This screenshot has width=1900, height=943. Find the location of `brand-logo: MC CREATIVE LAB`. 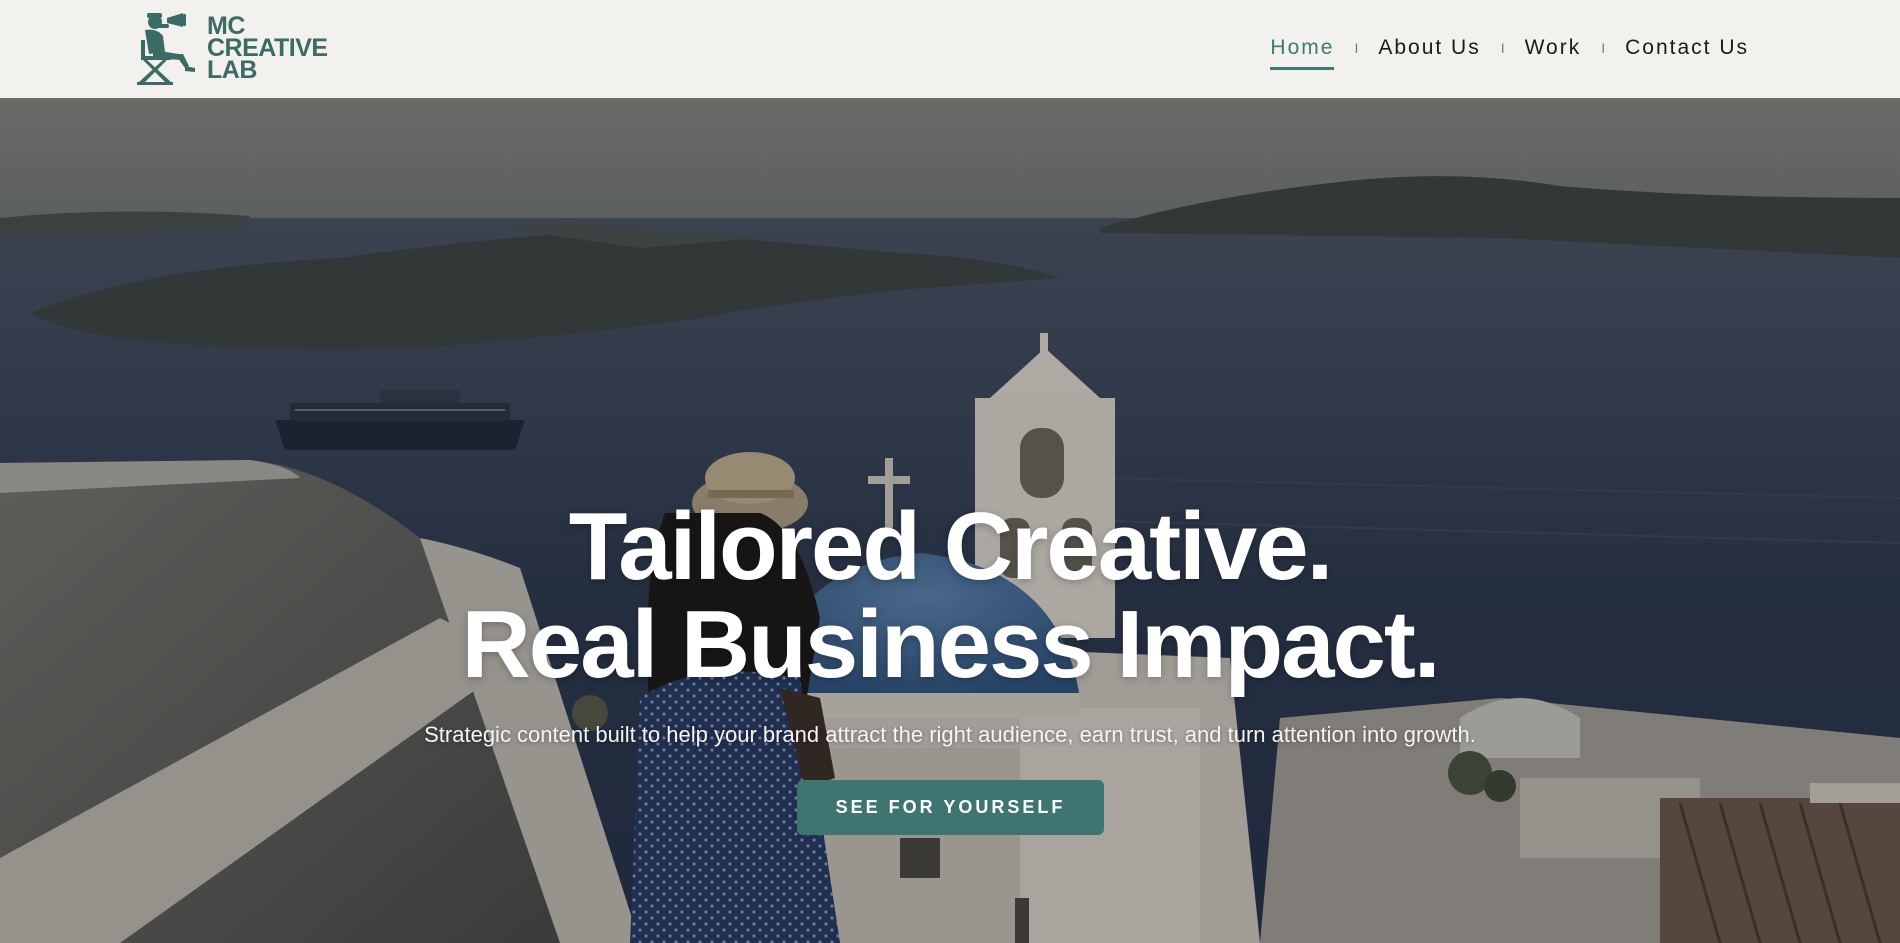

brand-logo: MC CREATIVE LAB is located at coordinates (229, 48).